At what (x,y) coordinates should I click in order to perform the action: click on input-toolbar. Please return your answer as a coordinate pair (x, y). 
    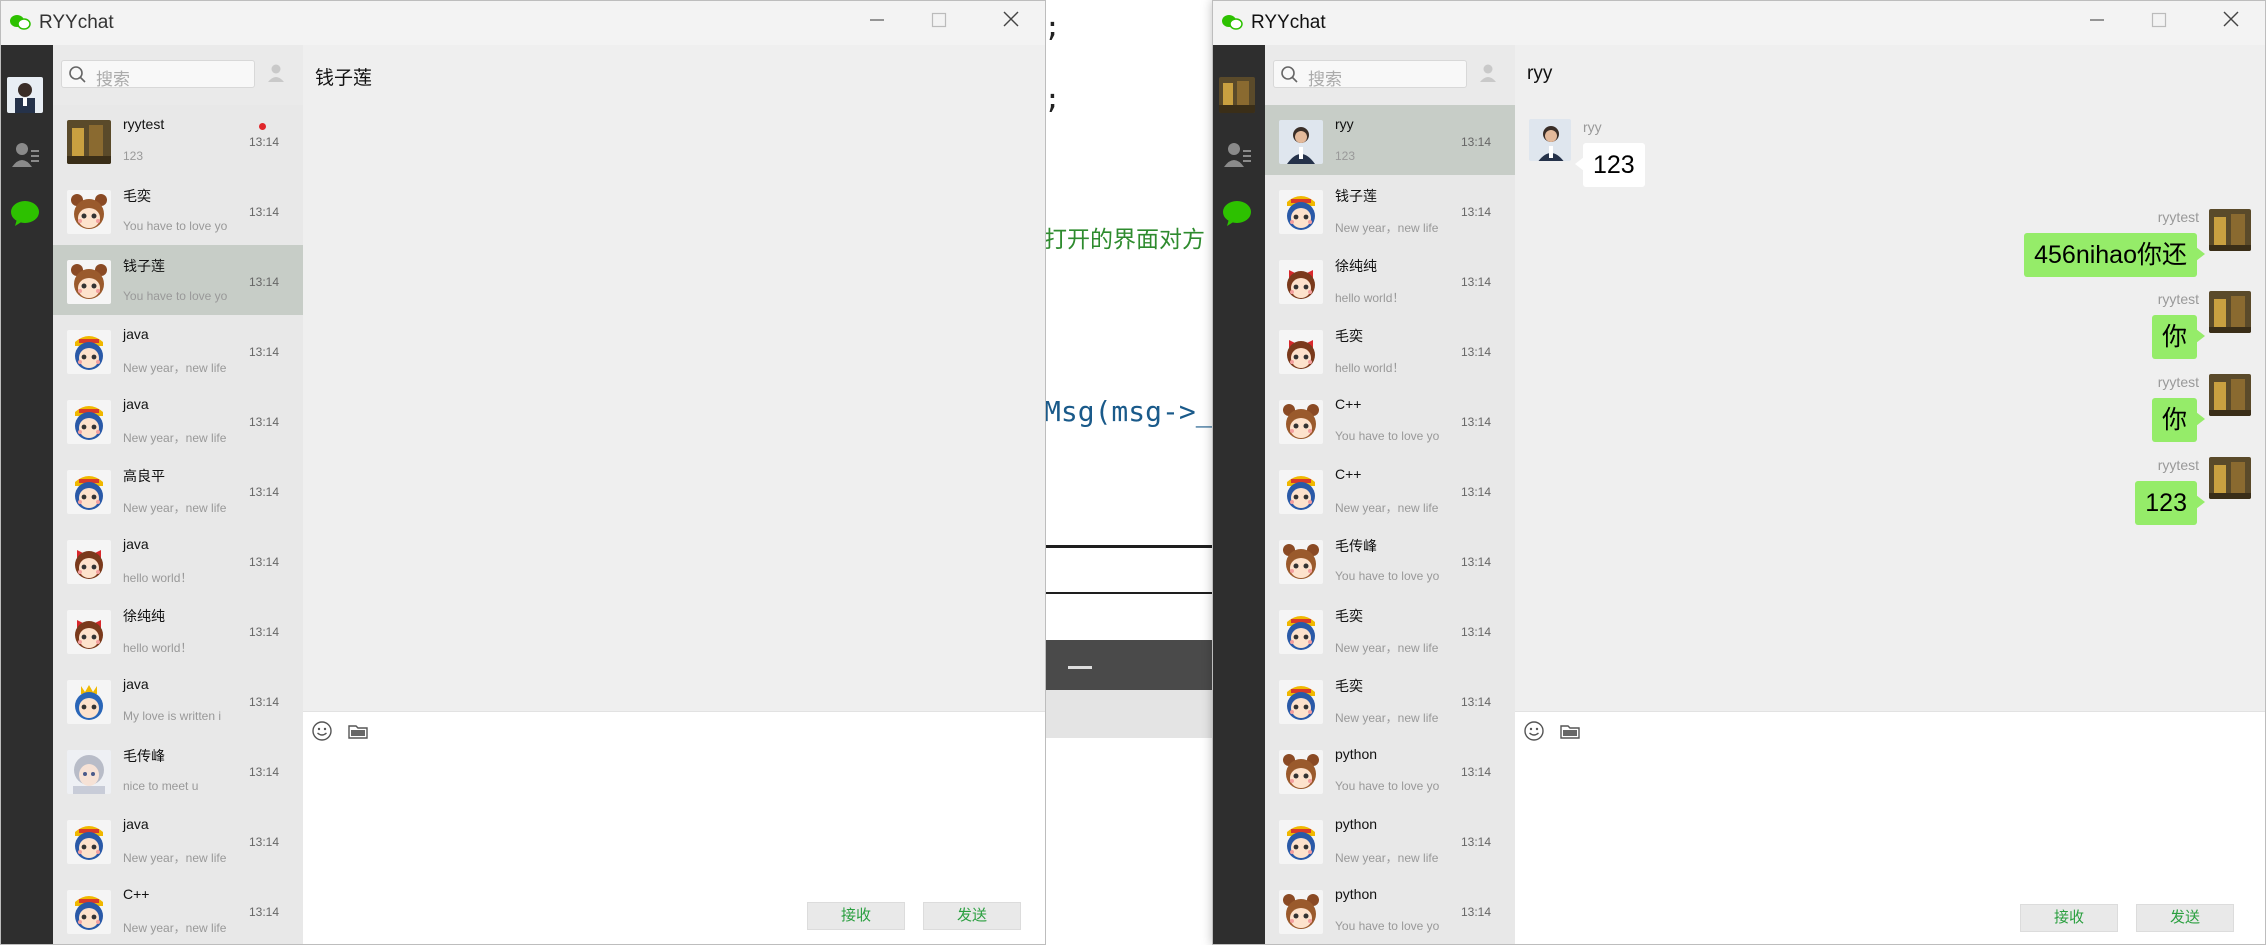
    Looking at the image, I should click on (674, 729).